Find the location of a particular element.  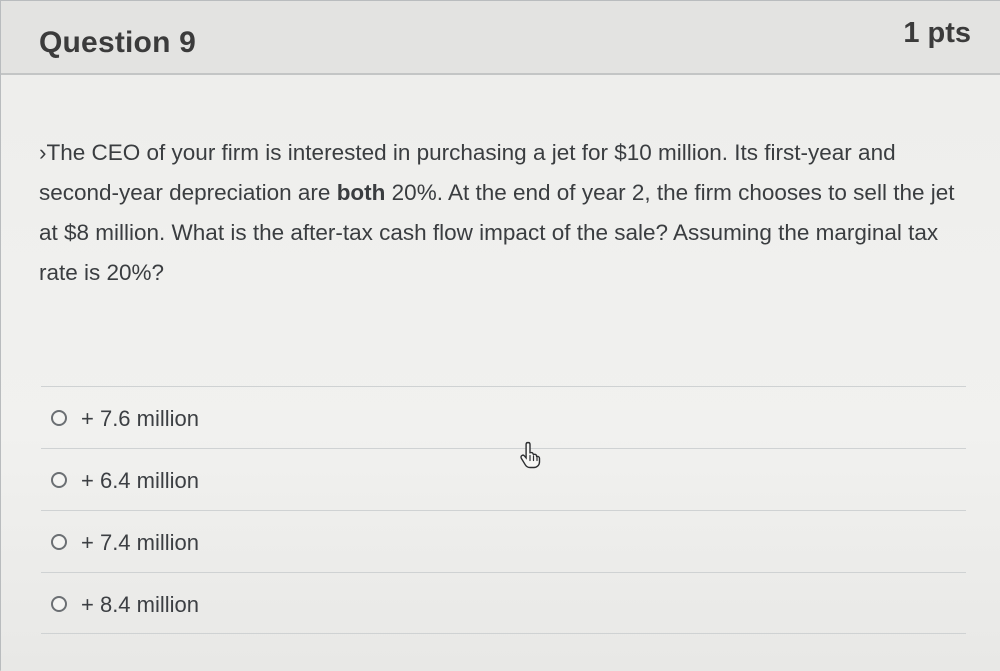

answer-label: + 7.6 million is located at coordinates (140, 418).